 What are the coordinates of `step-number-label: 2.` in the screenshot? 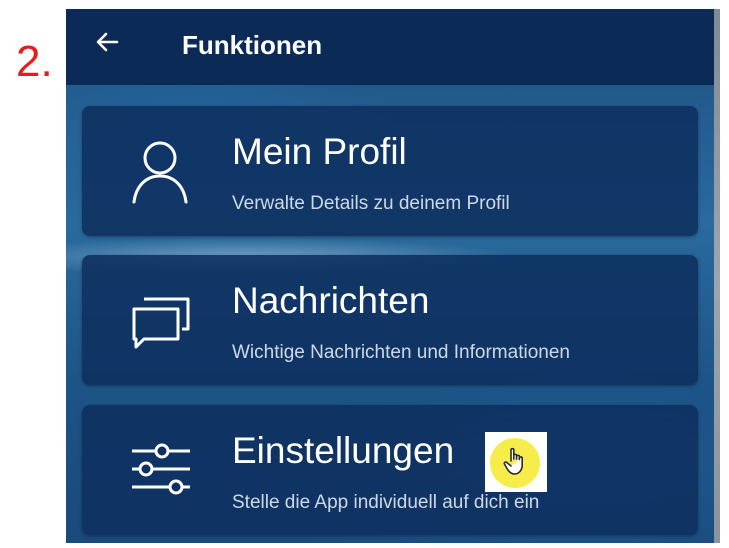 It's located at (34, 61).